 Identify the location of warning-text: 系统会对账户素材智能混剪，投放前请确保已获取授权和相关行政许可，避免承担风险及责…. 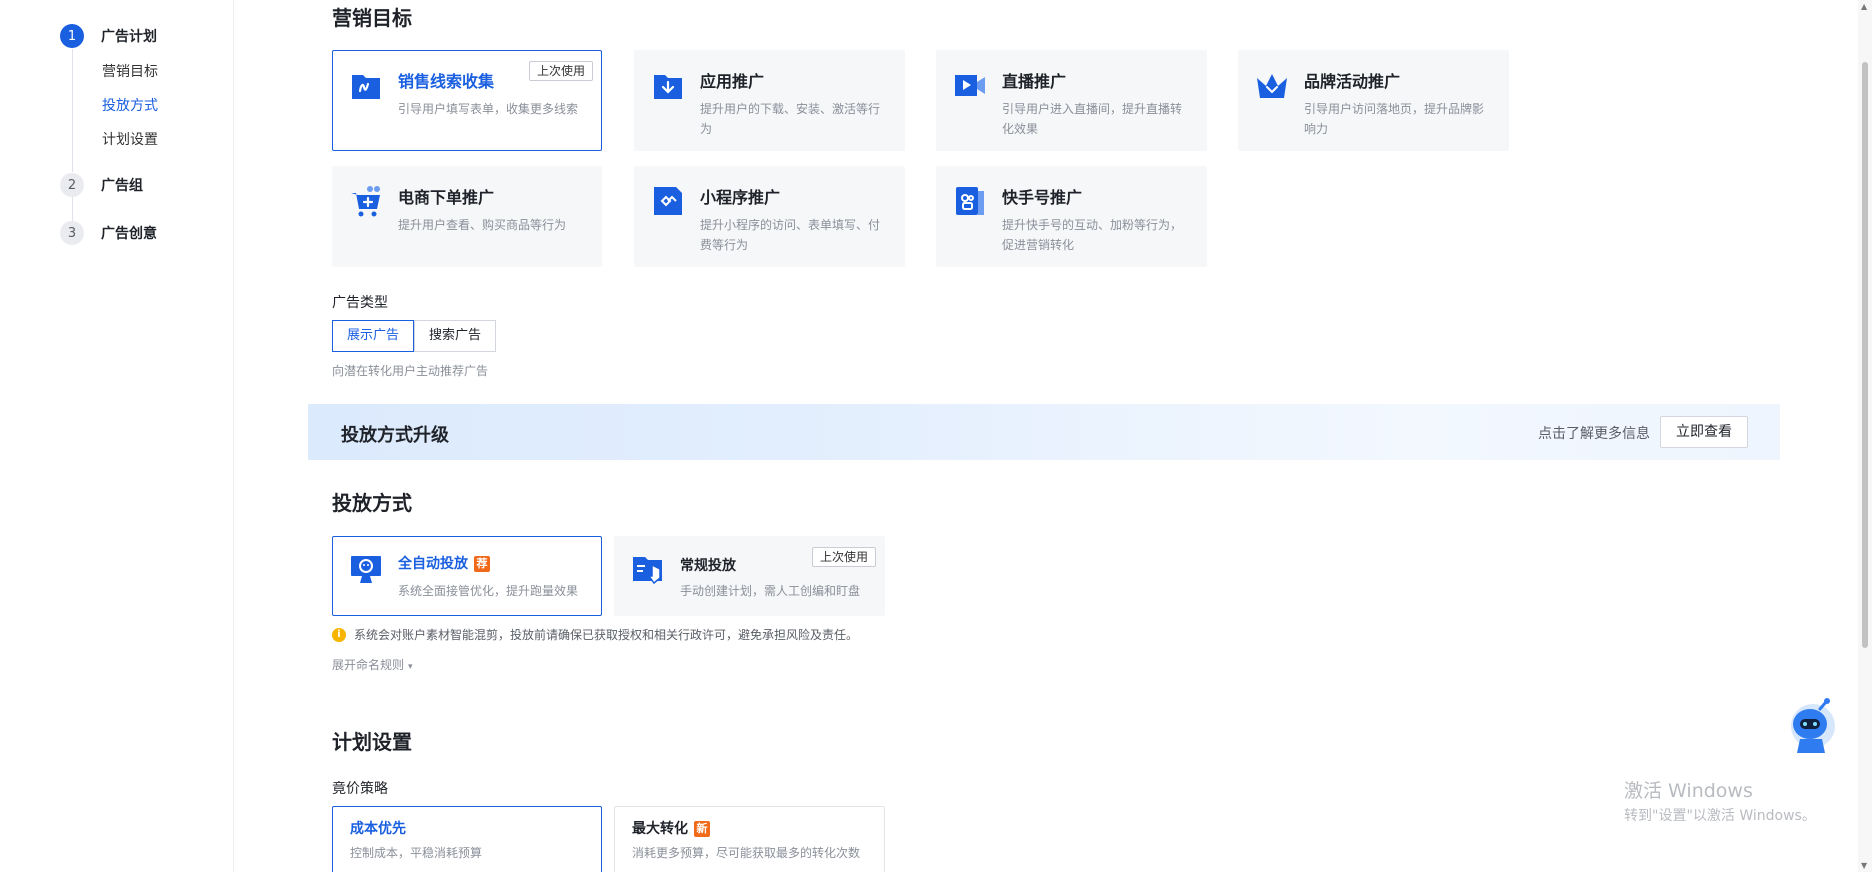
(606, 635).